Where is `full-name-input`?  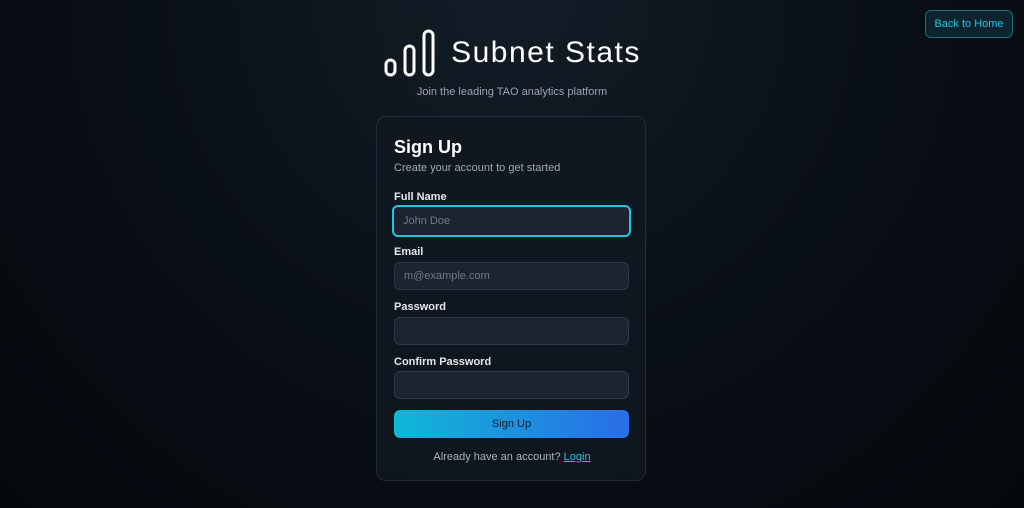 full-name-input is located at coordinates (511, 221).